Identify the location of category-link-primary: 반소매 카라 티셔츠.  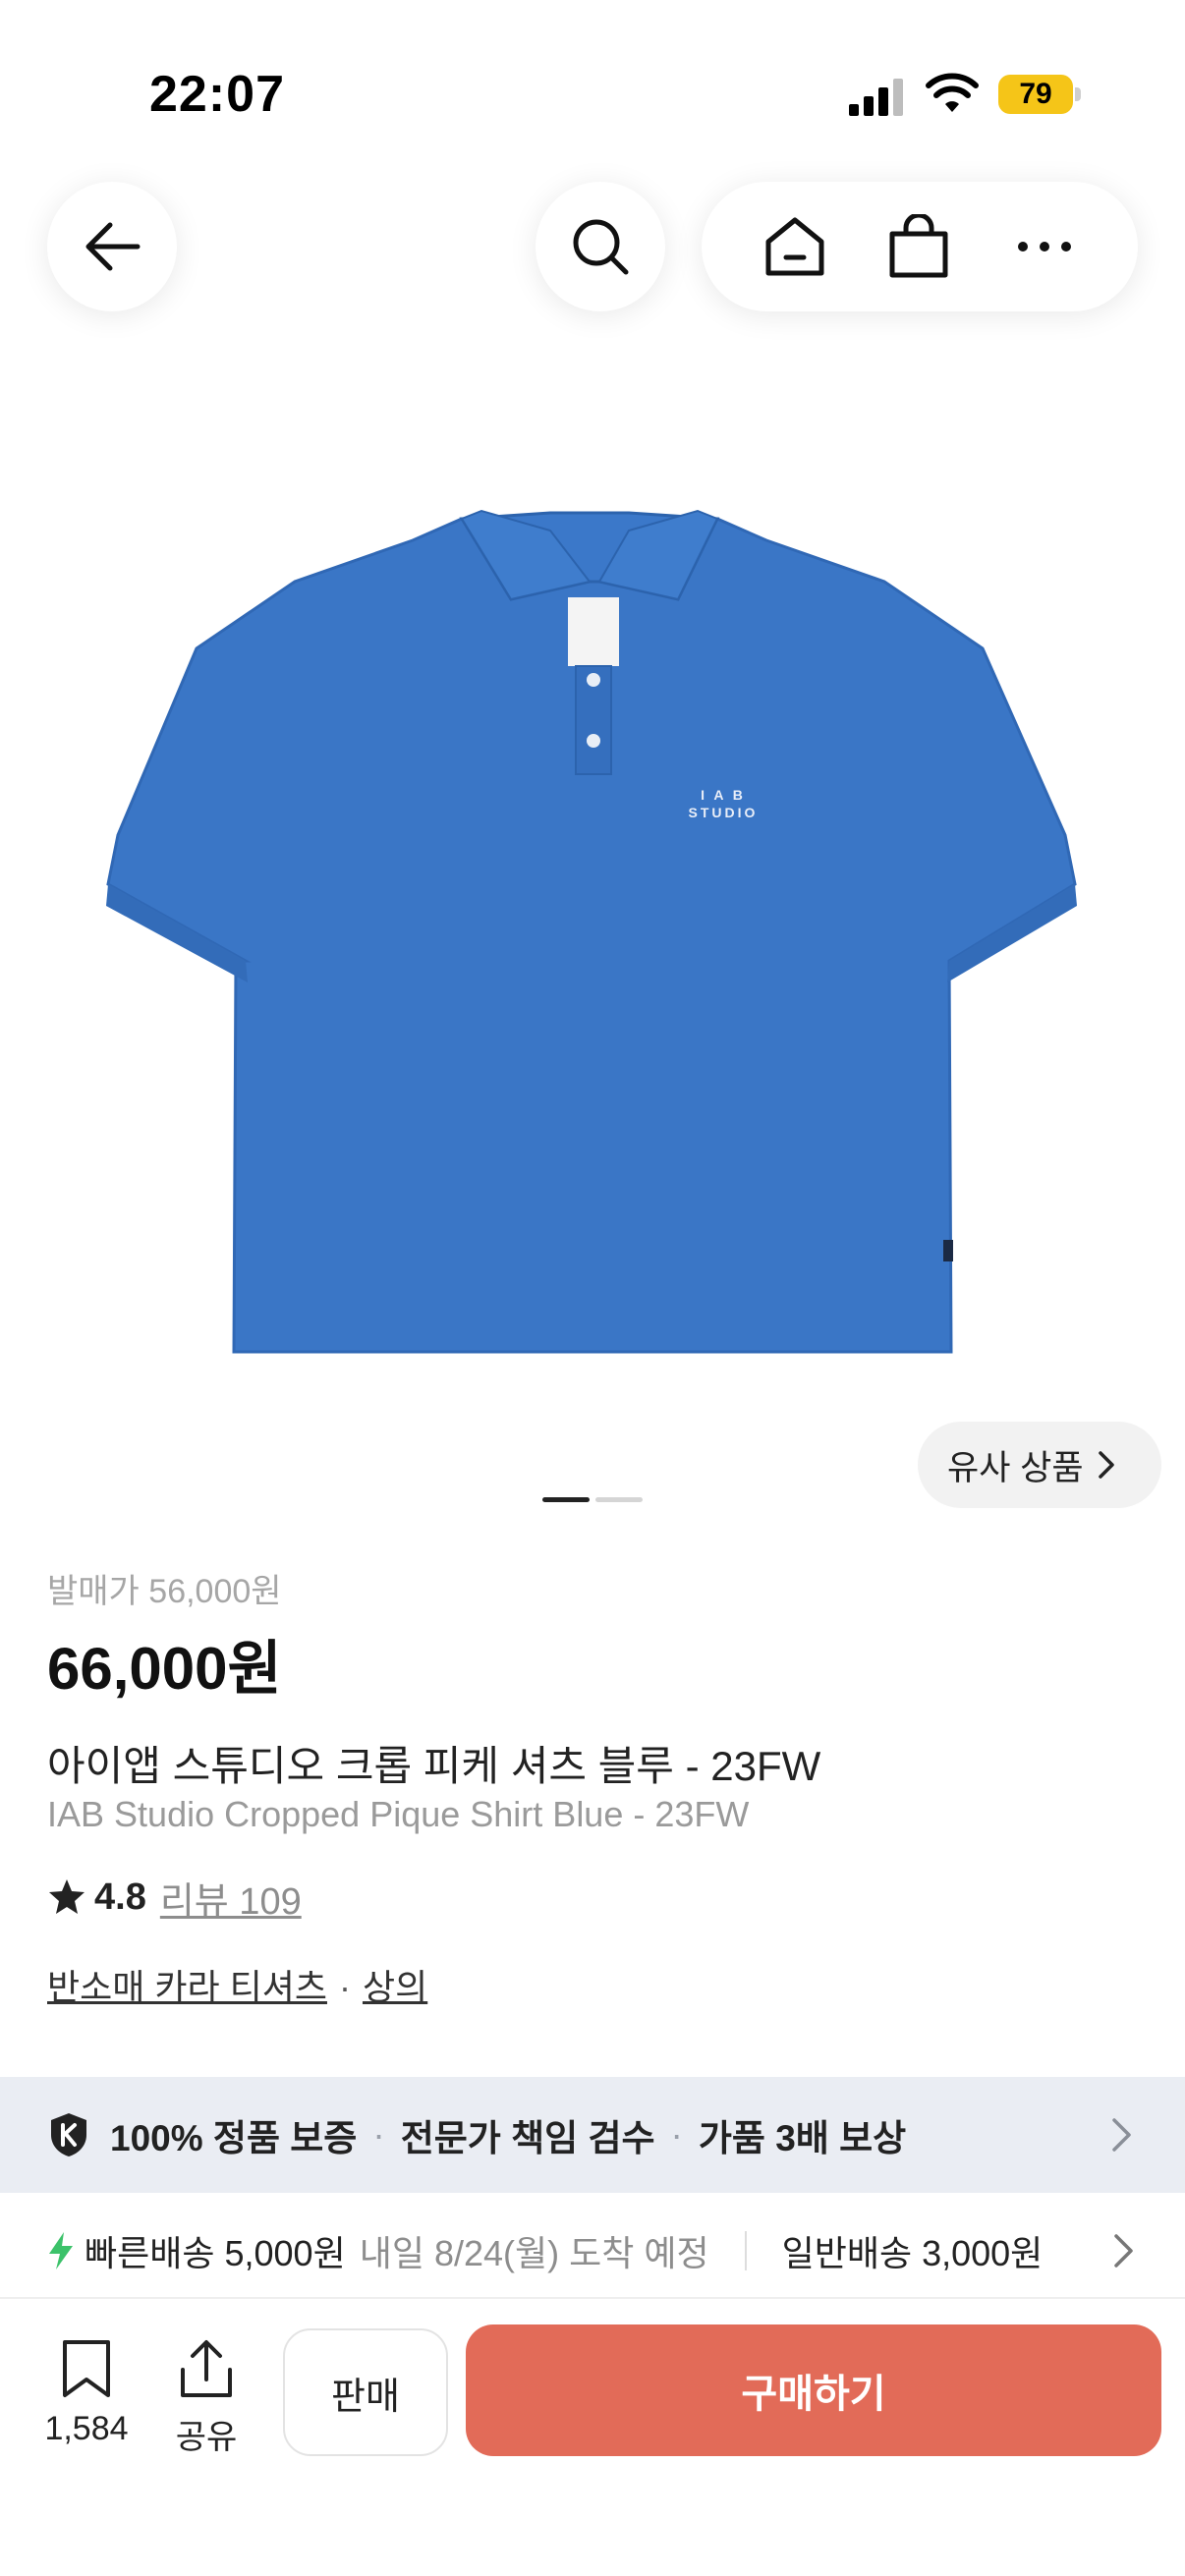
(187, 1987).